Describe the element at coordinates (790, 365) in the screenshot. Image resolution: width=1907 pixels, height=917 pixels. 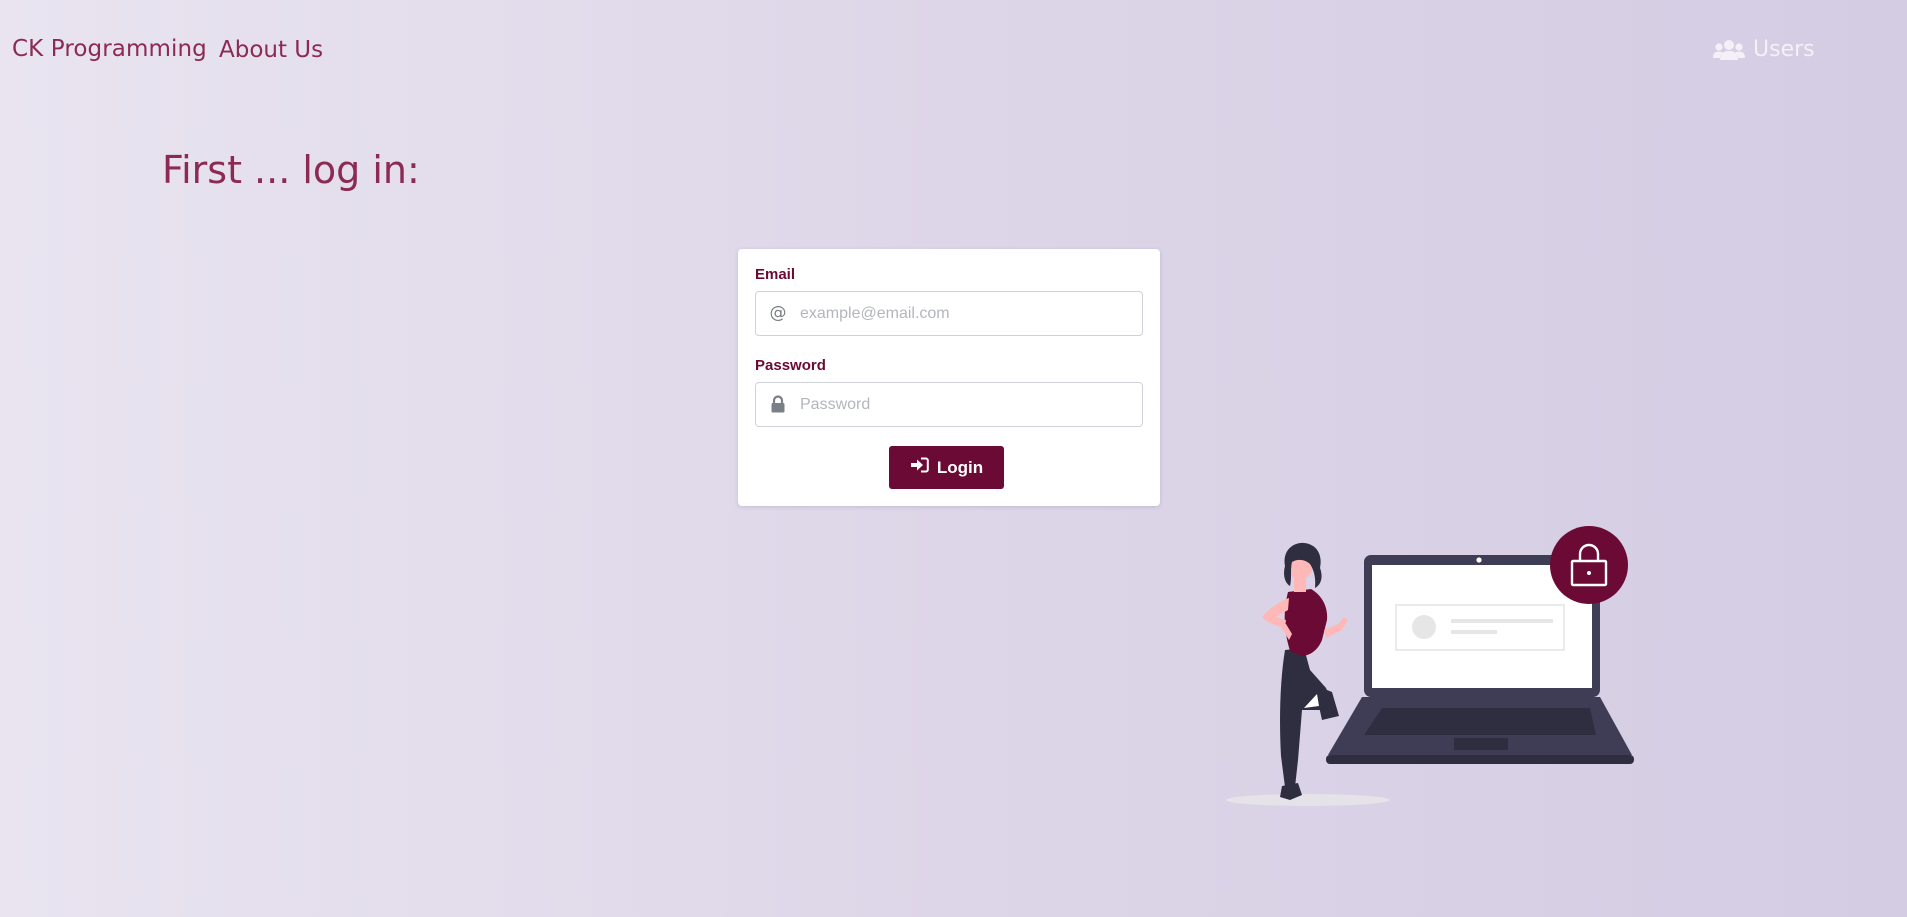
I see `password-label: Password` at that location.